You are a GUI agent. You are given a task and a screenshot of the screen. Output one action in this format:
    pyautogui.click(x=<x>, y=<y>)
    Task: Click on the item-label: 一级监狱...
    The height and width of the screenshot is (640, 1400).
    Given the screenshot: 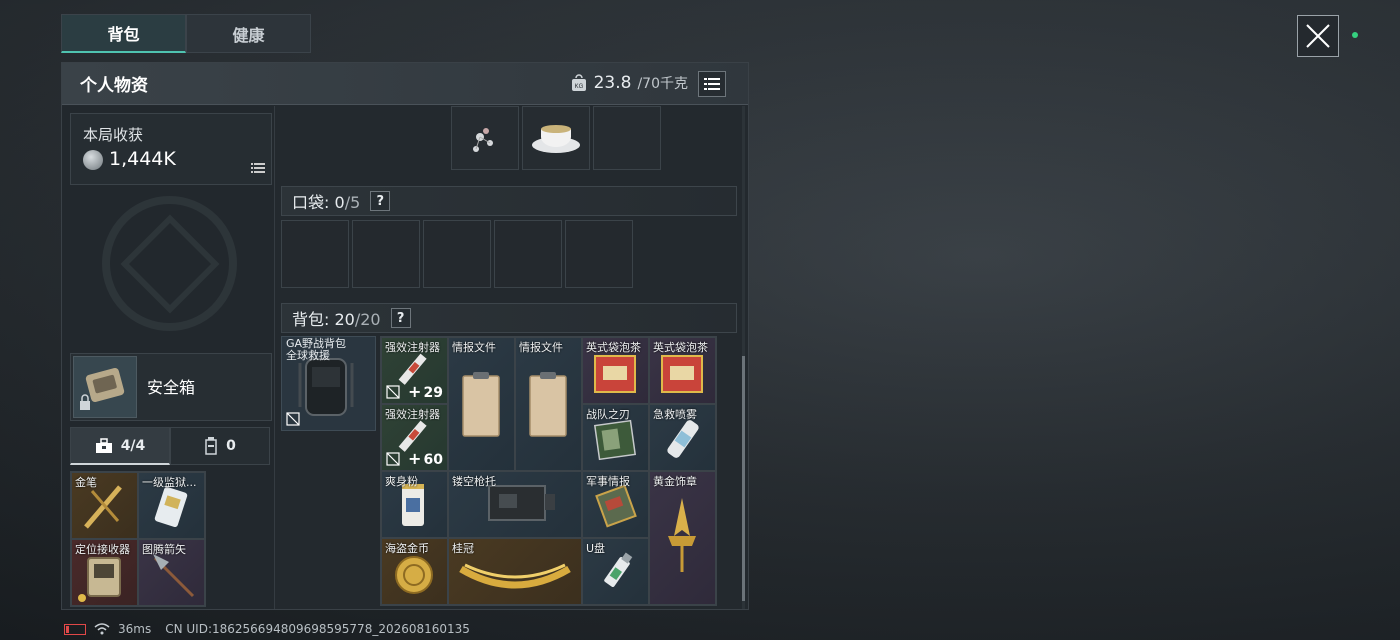 What is the action you would take?
    pyautogui.click(x=169, y=482)
    